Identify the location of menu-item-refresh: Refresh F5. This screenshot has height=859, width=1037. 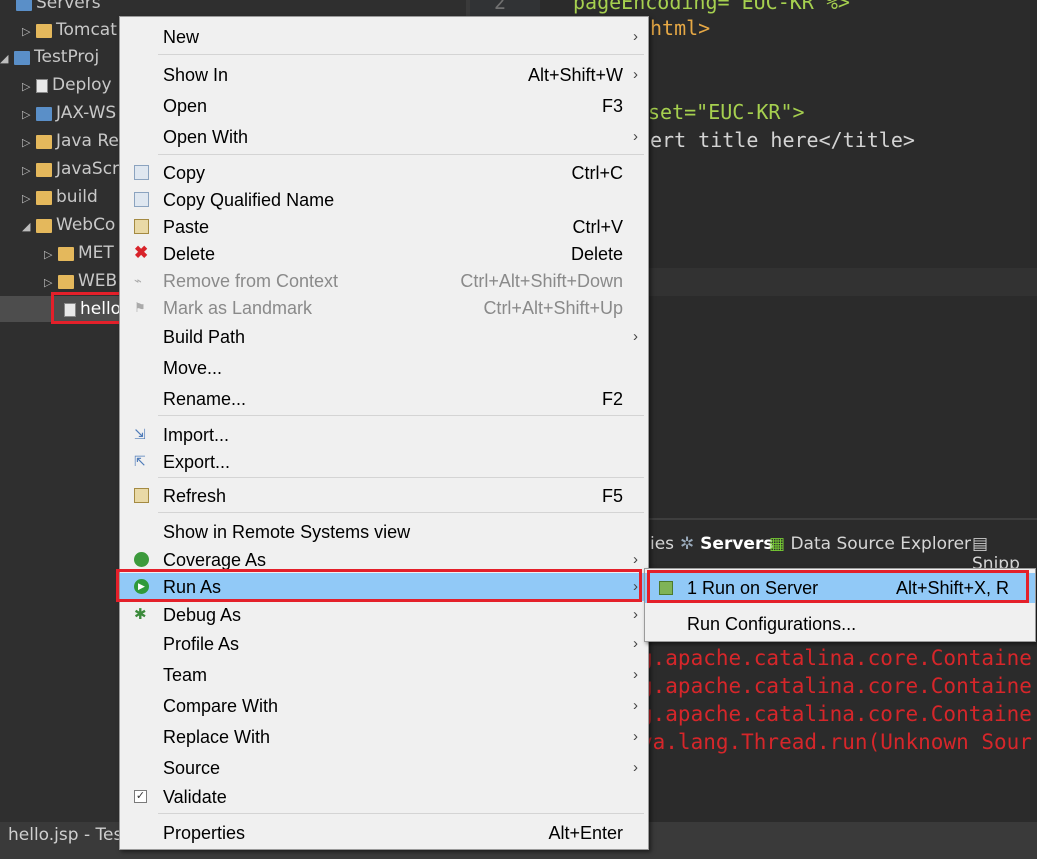
(384, 496).